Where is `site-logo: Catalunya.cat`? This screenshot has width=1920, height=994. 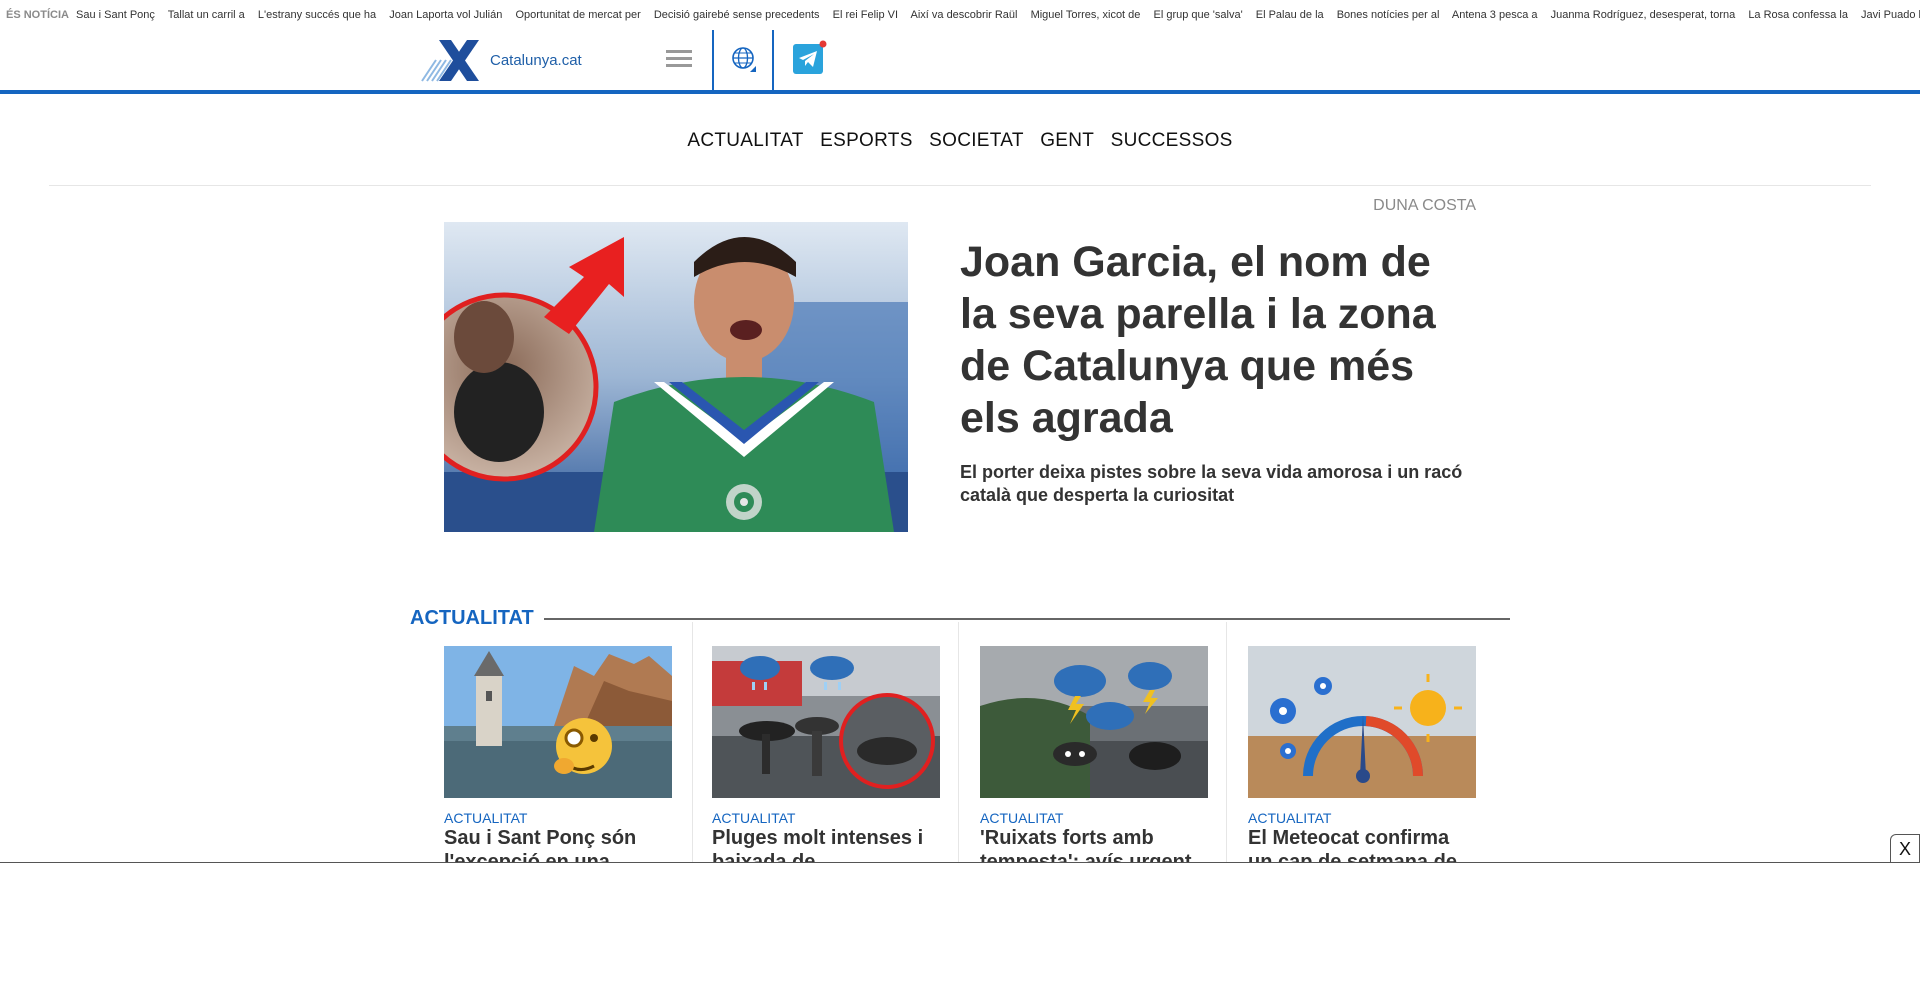 site-logo: Catalunya.cat is located at coordinates (506, 60).